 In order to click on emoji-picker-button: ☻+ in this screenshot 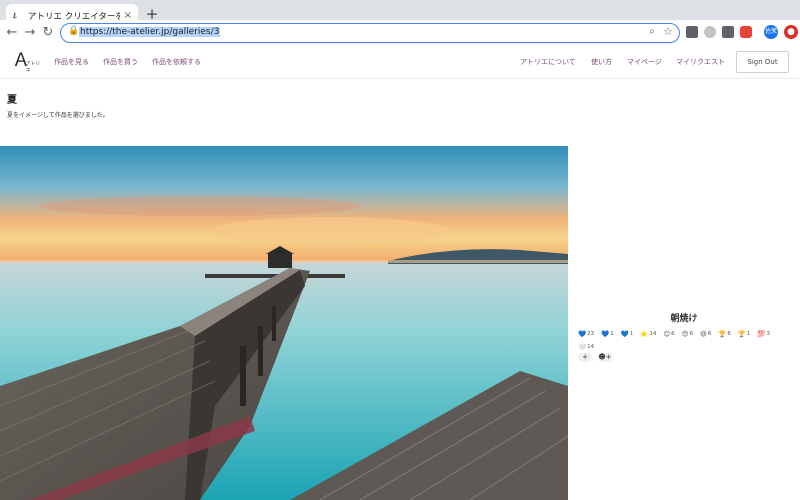, I will do `click(605, 357)`.